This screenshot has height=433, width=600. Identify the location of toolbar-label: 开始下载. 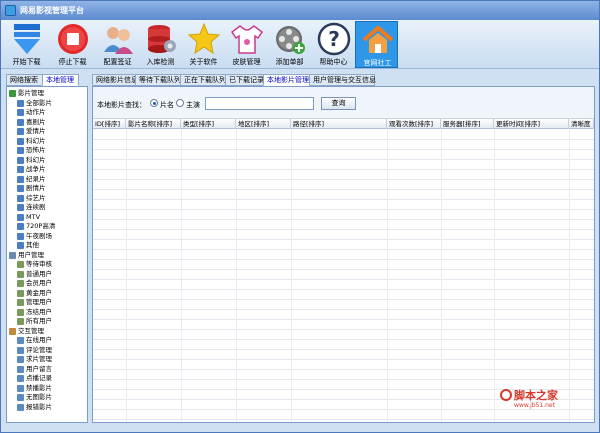
(26, 62).